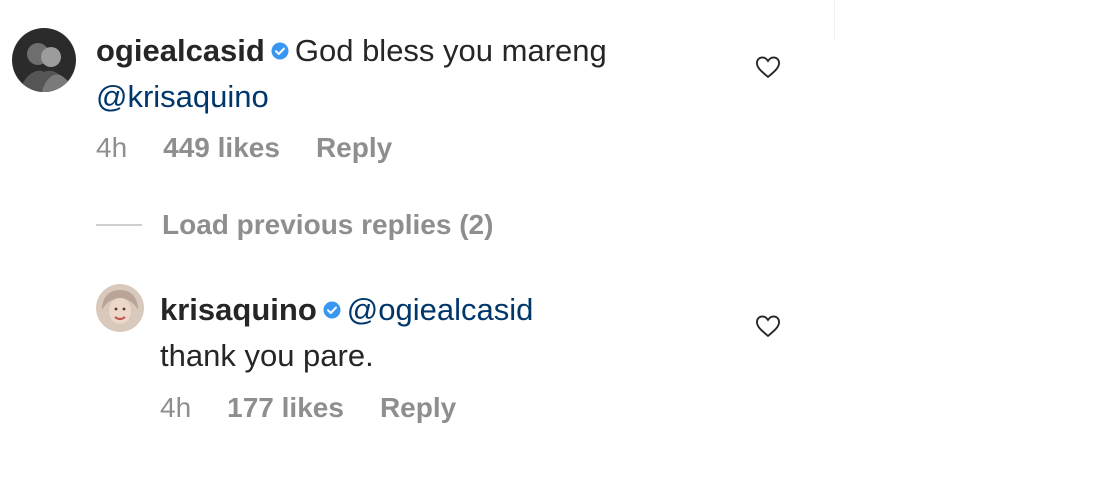 The image size is (1120, 479). I want to click on likes-count: 449 likes, so click(221, 148).